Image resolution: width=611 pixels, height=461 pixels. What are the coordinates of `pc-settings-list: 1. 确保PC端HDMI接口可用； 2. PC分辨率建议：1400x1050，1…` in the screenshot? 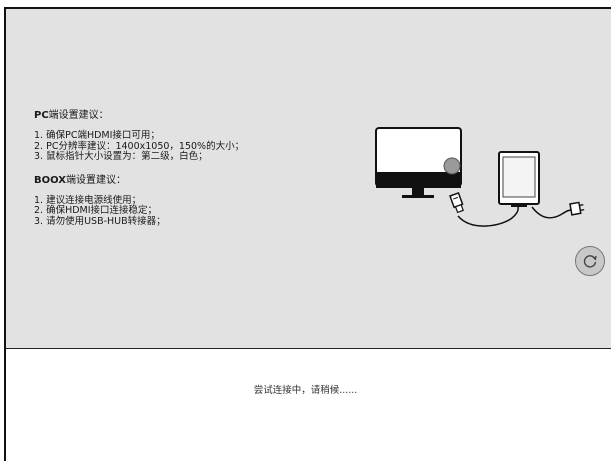 It's located at (184, 146).